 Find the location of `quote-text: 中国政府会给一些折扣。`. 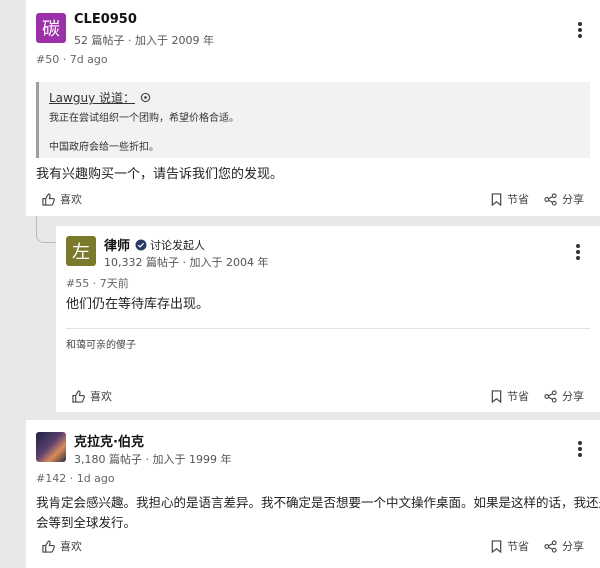

quote-text: 中国政府会给一些折扣。 is located at coordinates (104, 147).